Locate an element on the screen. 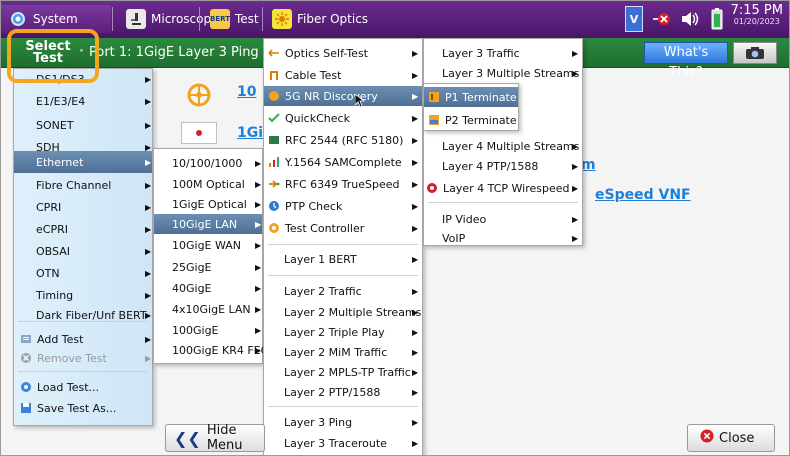 This screenshot has height=456, width=790. menu-item-timing: Timing ▶ is located at coordinates (83, 295).